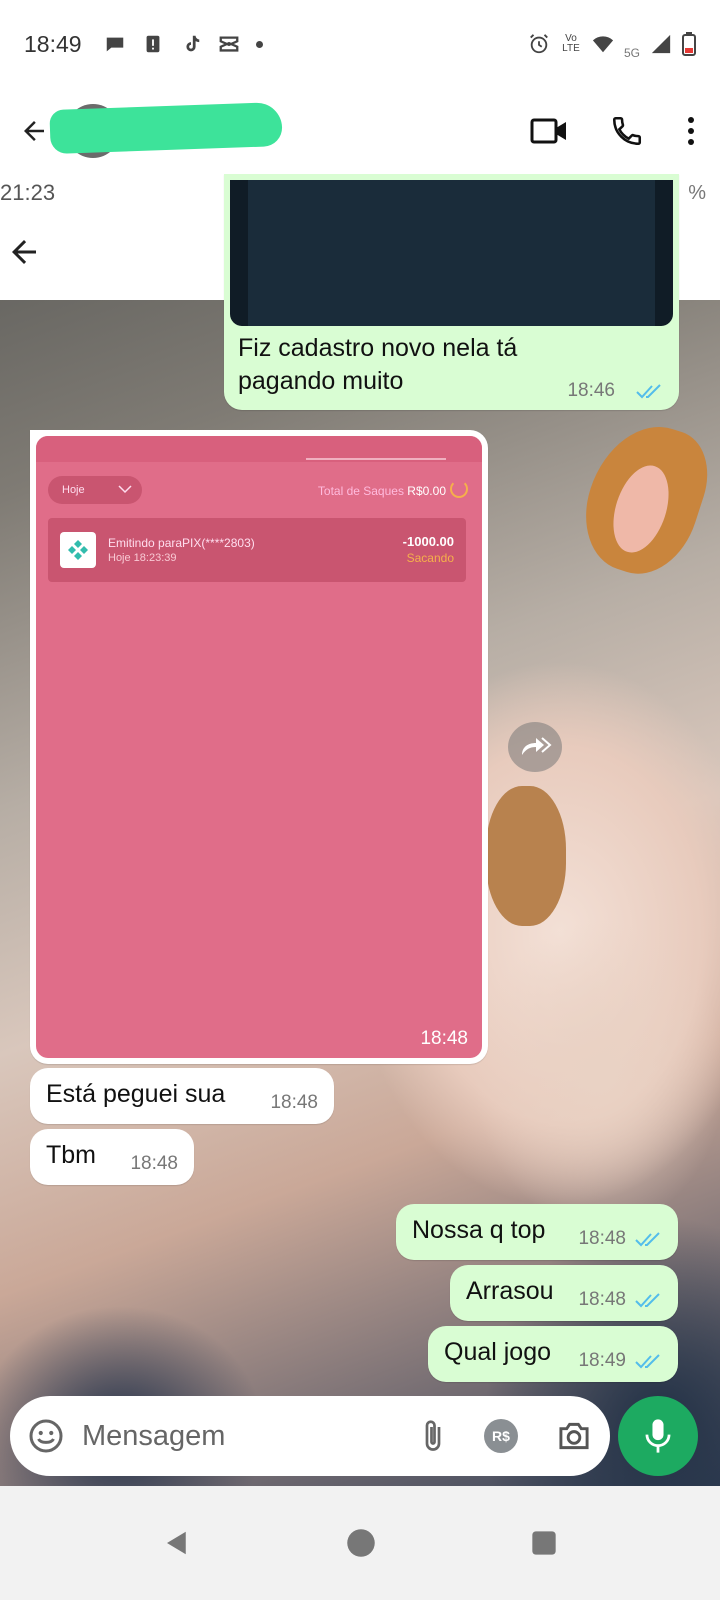 This screenshot has width=720, height=1600. I want to click on system-status-icons: Vo LTE 5G, so click(612, 44).